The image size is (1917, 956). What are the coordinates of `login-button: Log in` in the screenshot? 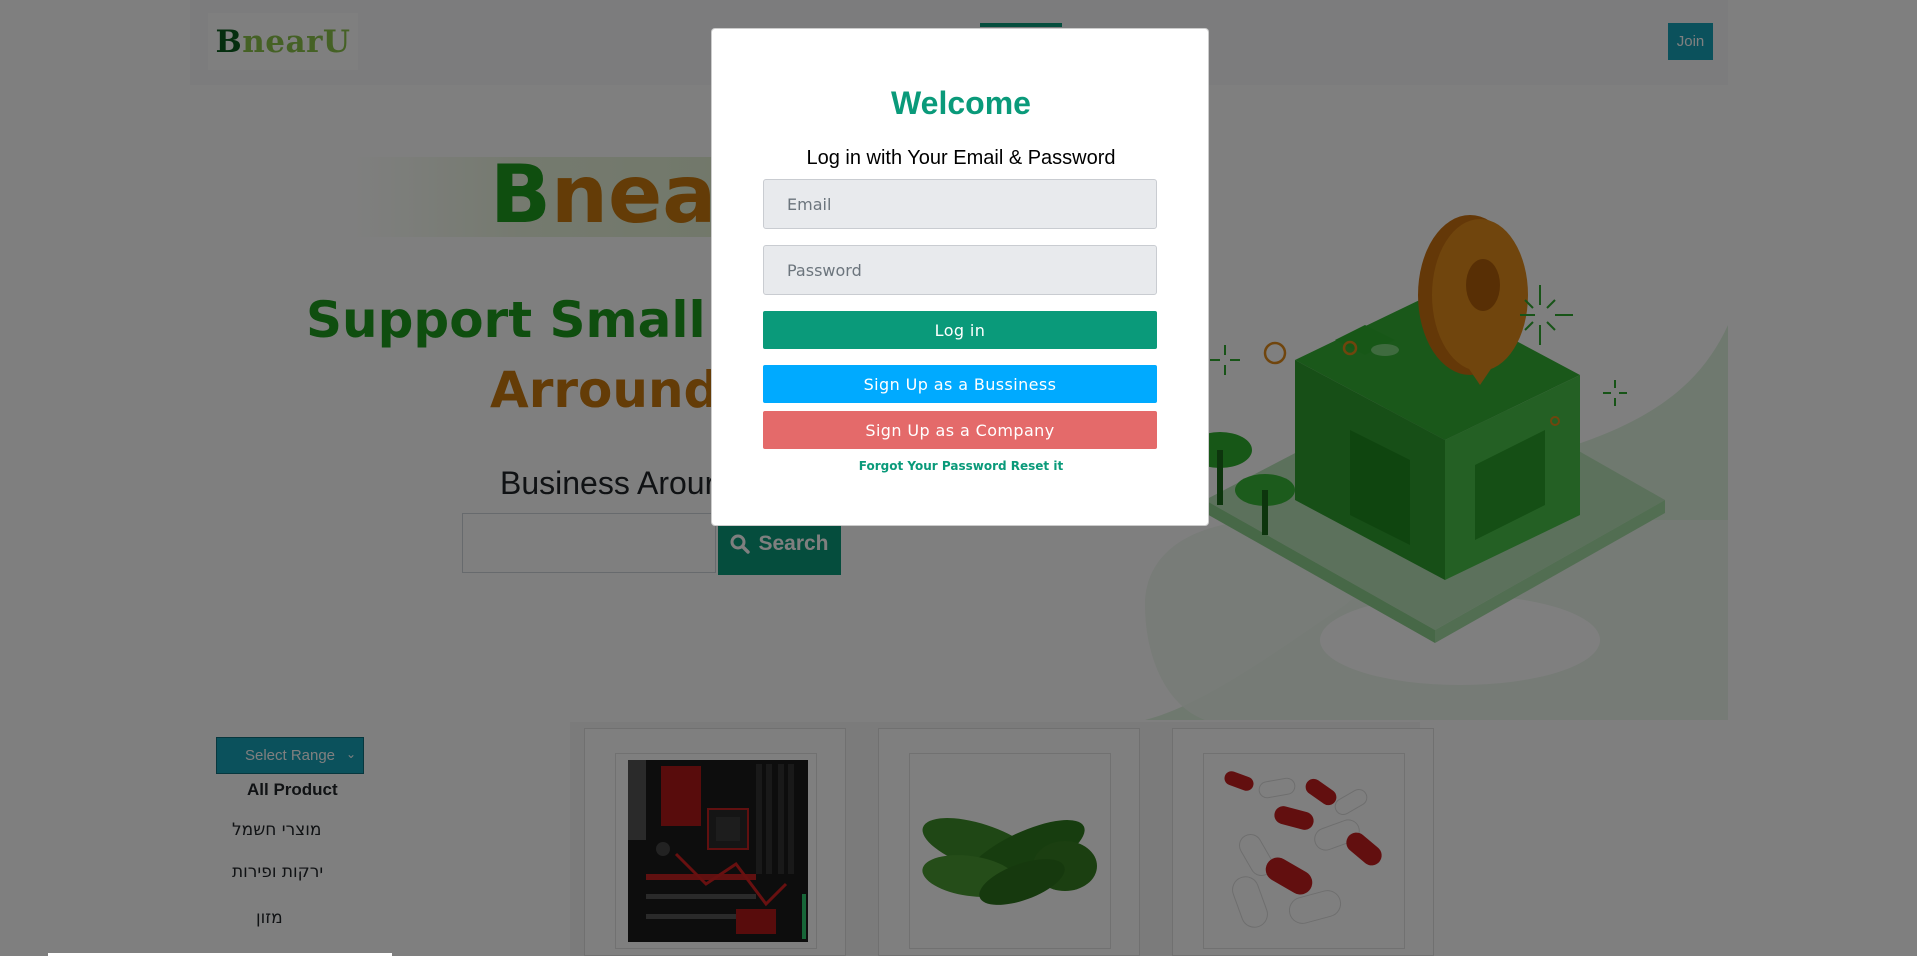 It's located at (960, 330).